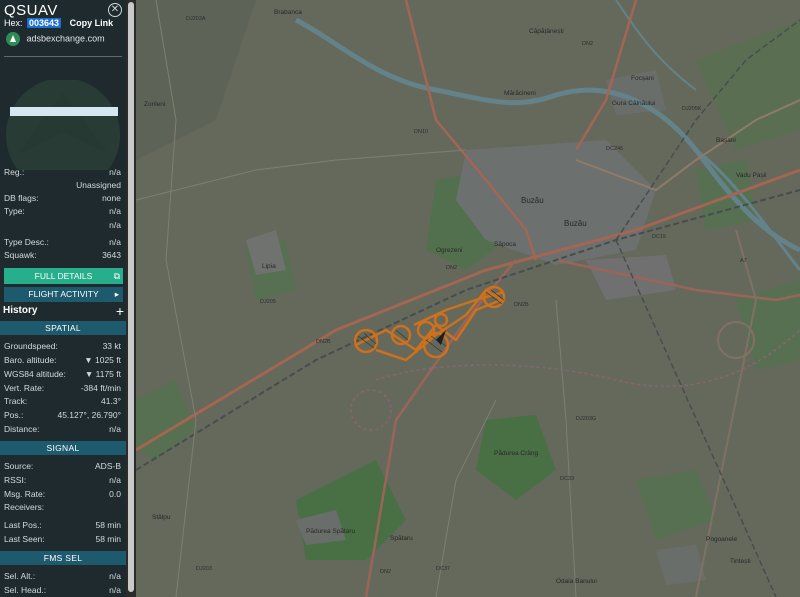 Image resolution: width=800 pixels, height=597 pixels. I want to click on chevron-right-icon: ▸, so click(116, 294).